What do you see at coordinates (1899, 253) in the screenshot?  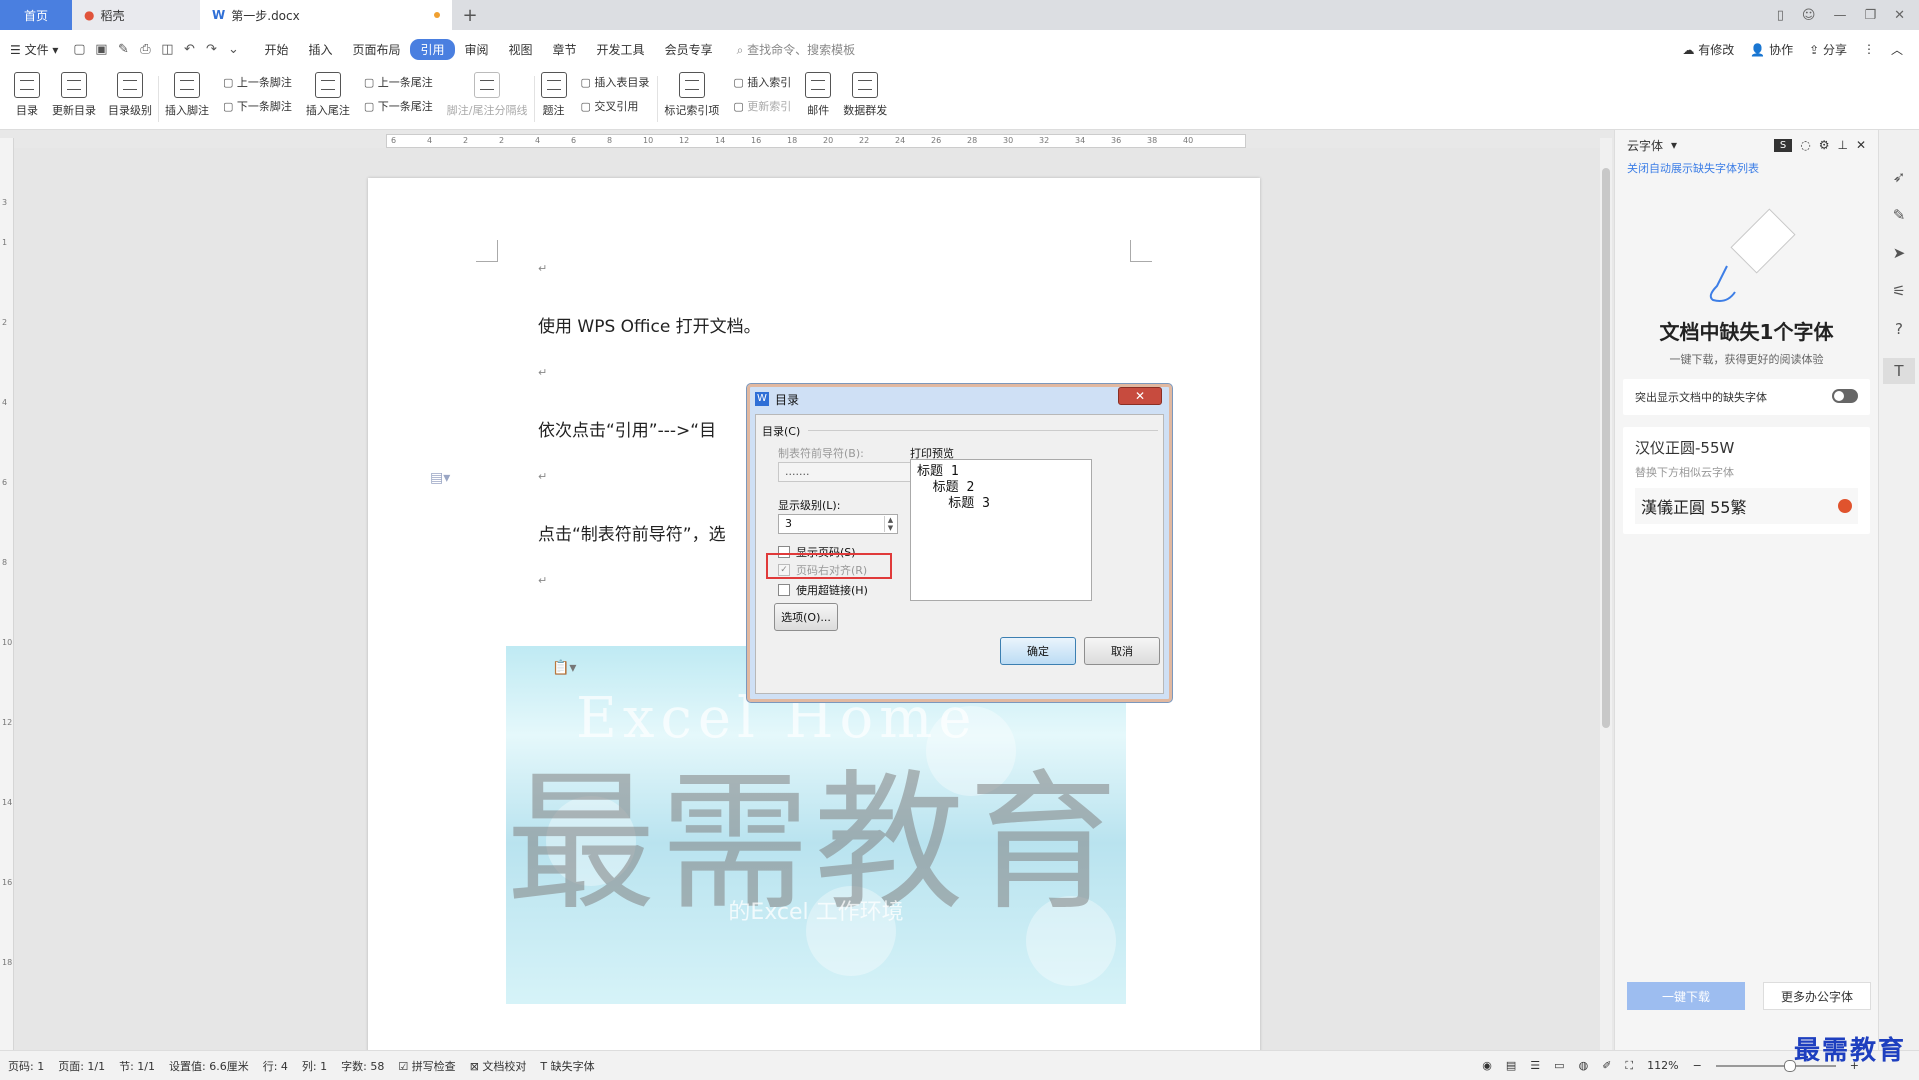 I see `cursor-icon: ➤` at bounding box center [1899, 253].